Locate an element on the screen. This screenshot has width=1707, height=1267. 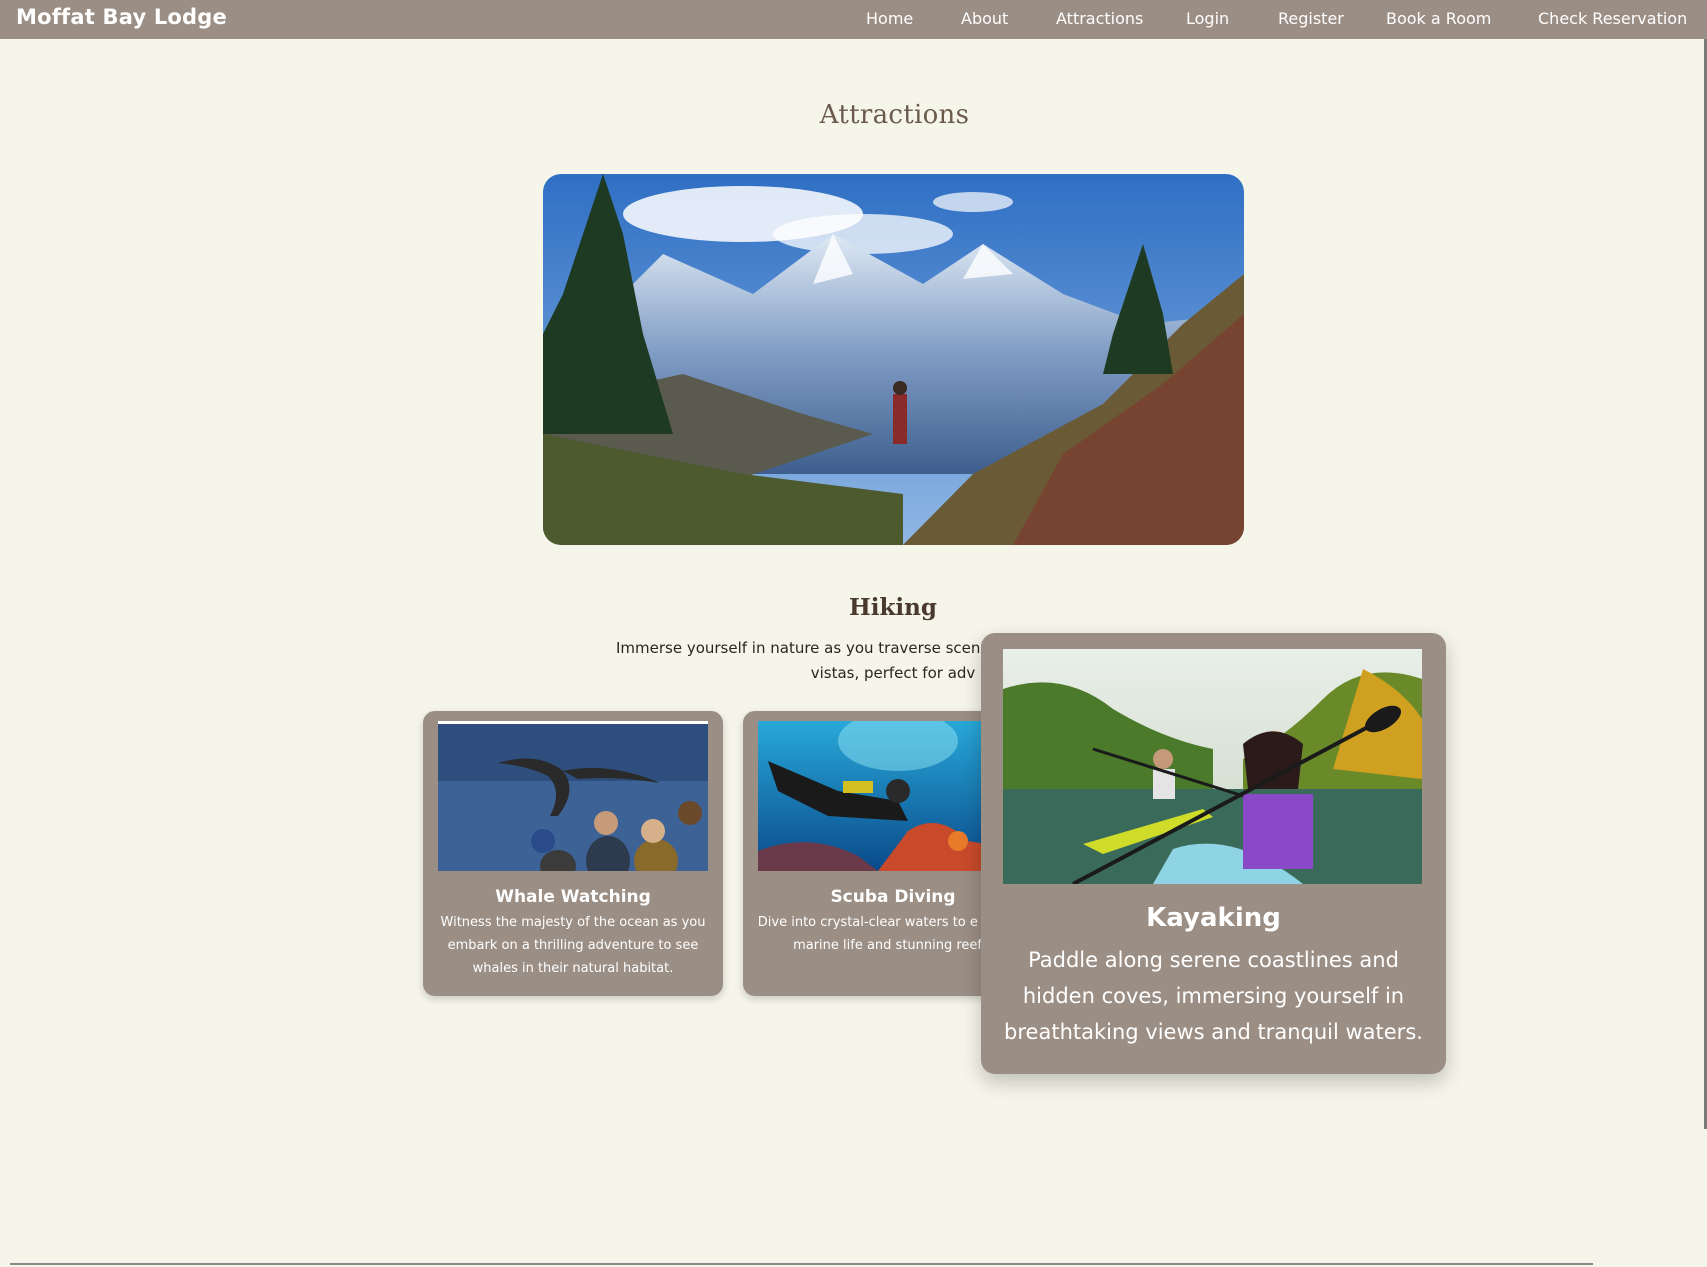
nav-link-check-reservation: Check Reservation is located at coordinates (1612, 18).